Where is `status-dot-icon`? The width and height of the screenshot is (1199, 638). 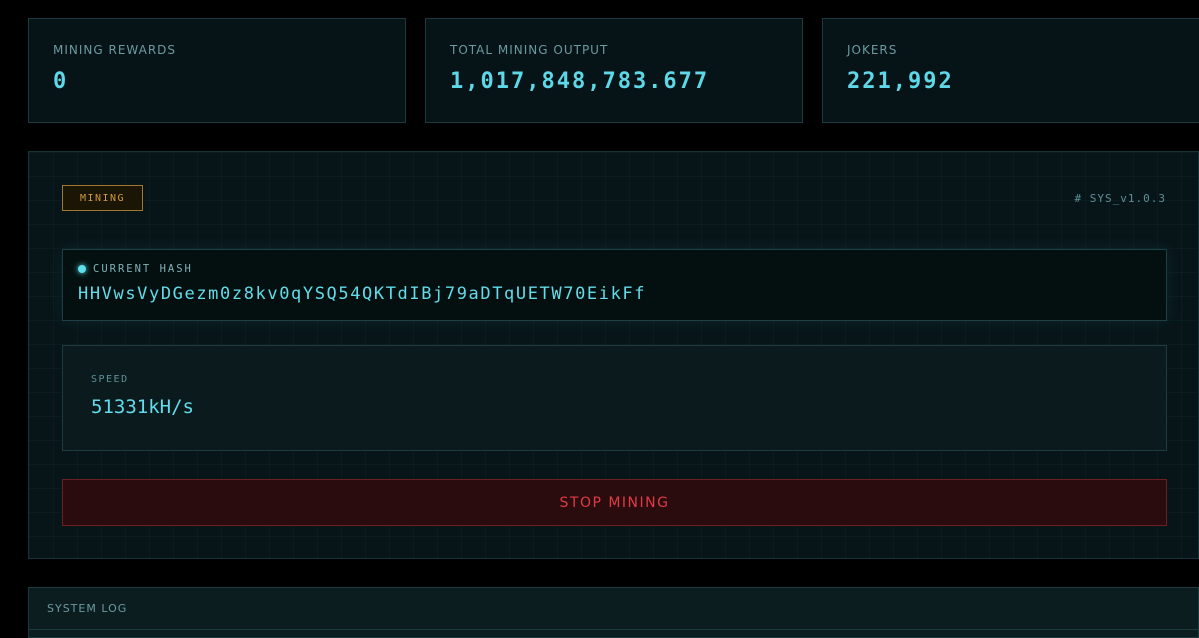 status-dot-icon is located at coordinates (82, 269).